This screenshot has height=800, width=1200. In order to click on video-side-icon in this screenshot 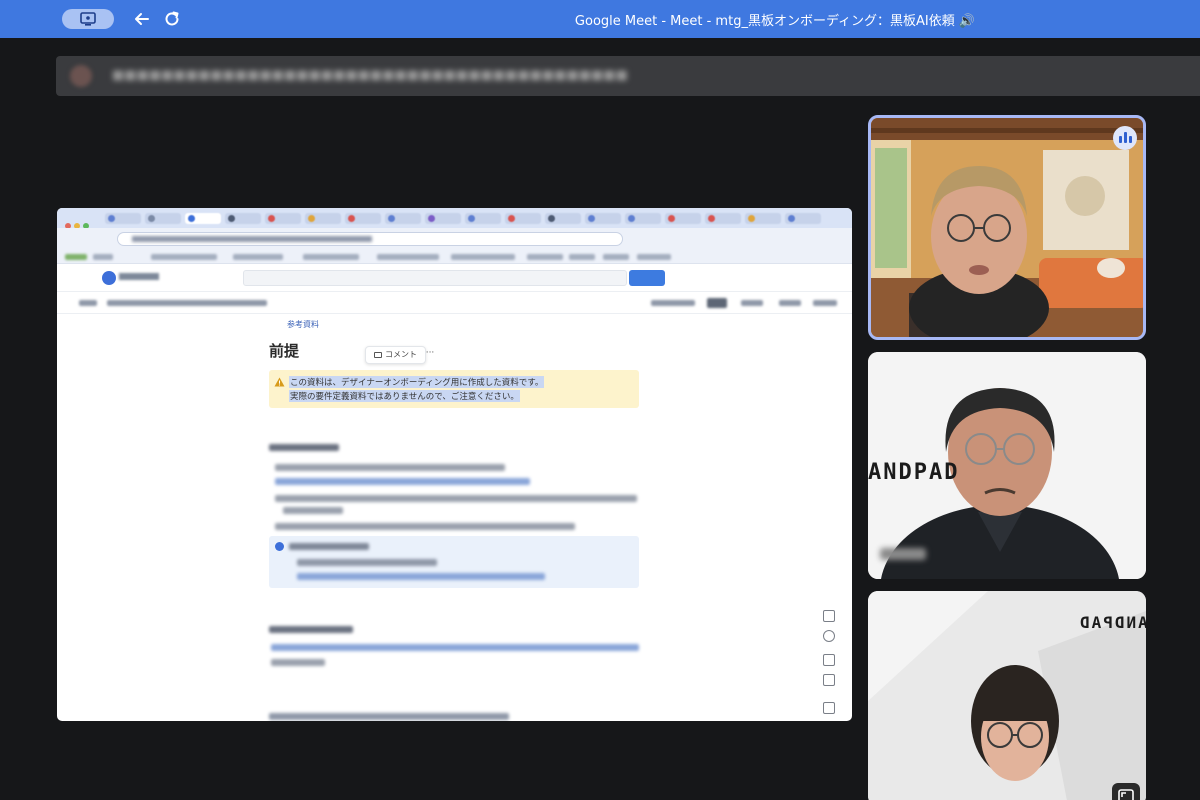, I will do `click(829, 660)`.